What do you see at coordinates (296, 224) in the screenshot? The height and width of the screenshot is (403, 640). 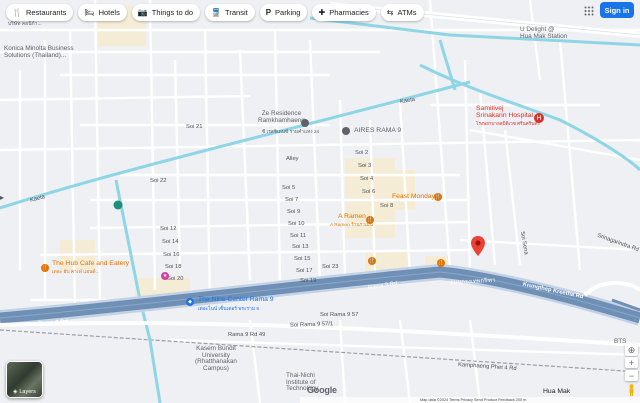 I see `soi-label: Soi 10` at bounding box center [296, 224].